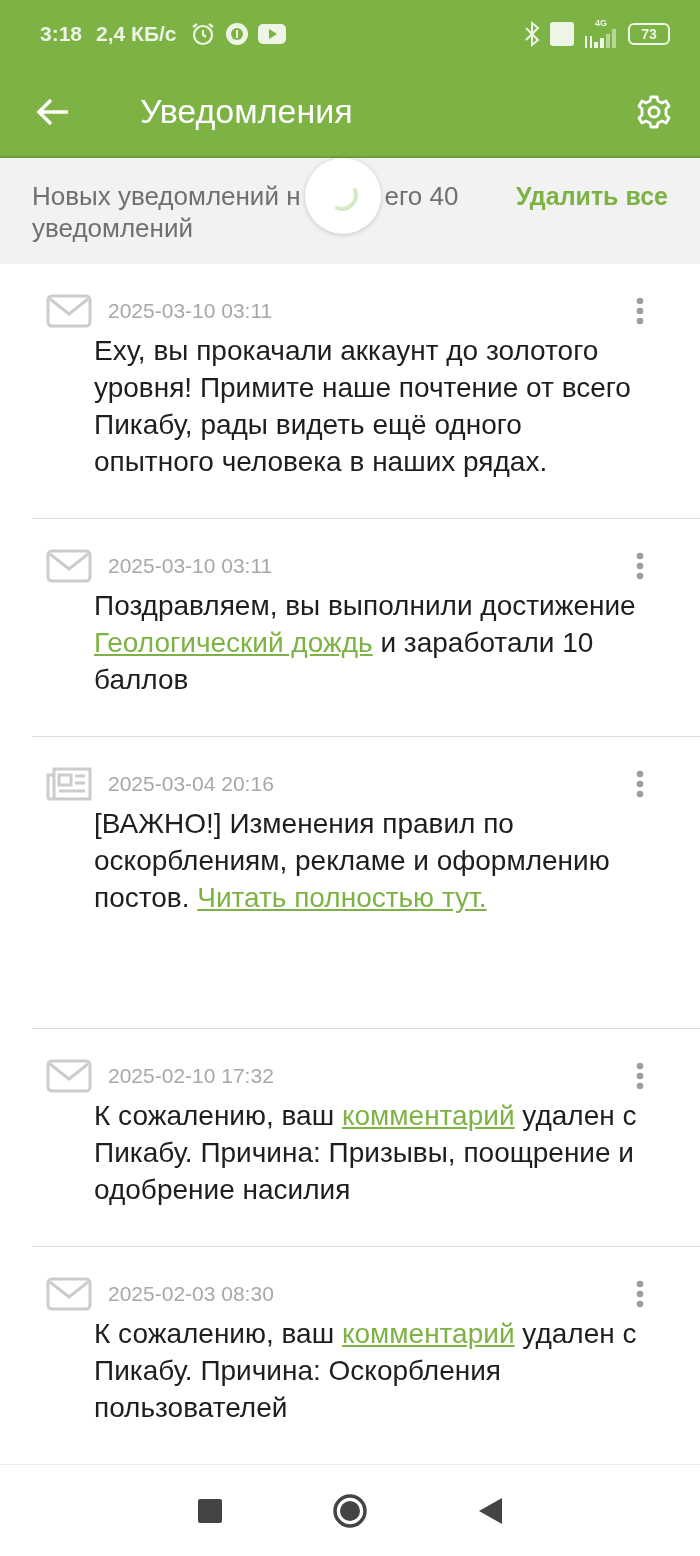  What do you see at coordinates (366, 1371) in the screenshot?
I see `notification-text: К сожалению, ваш комментарий удален с Пикабу. Причина: Оскорбления пользователей` at bounding box center [366, 1371].